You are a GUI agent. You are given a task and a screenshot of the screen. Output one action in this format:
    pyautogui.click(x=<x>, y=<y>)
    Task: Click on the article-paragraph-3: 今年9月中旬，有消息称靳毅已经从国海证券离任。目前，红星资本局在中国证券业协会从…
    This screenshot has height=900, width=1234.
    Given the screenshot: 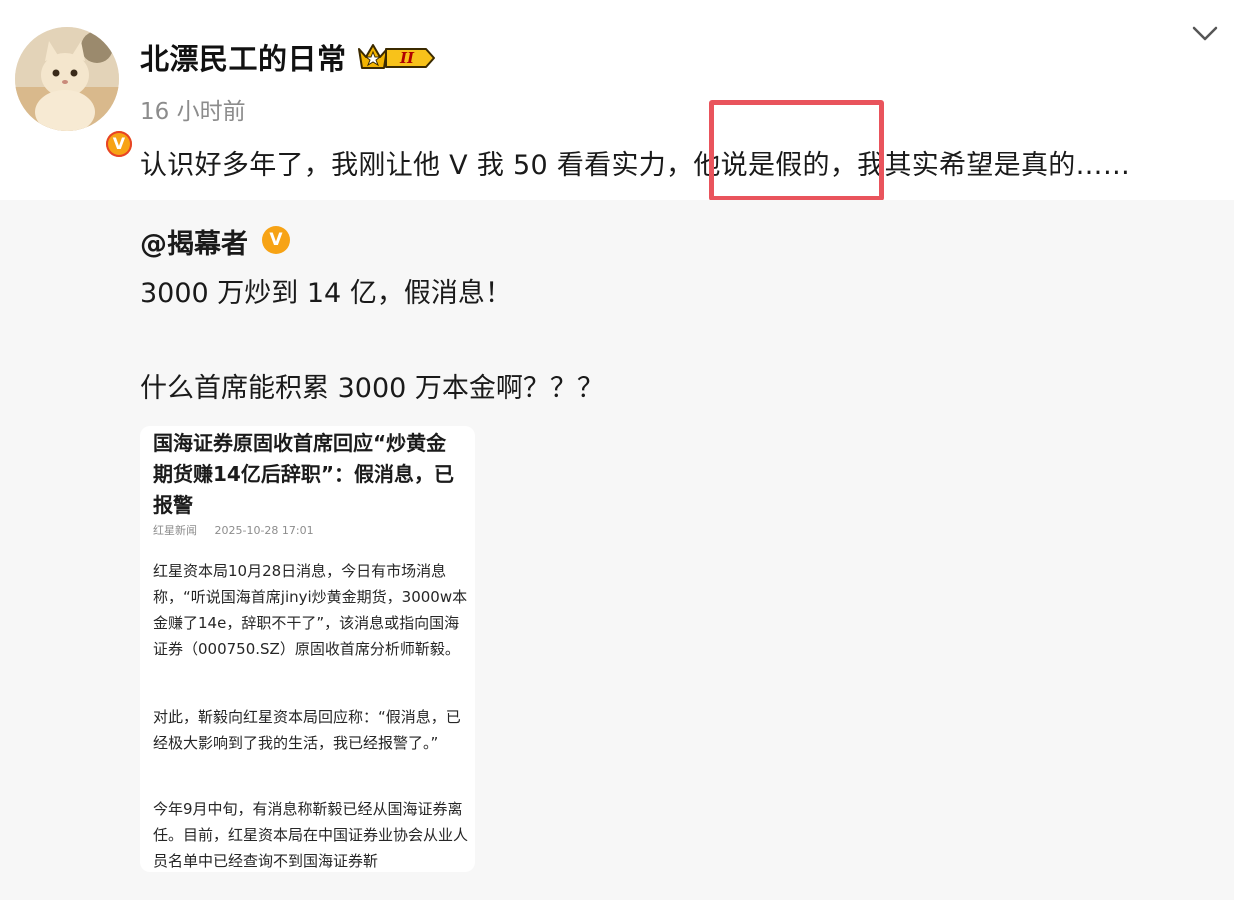 What is the action you would take?
    pyautogui.click(x=311, y=835)
    